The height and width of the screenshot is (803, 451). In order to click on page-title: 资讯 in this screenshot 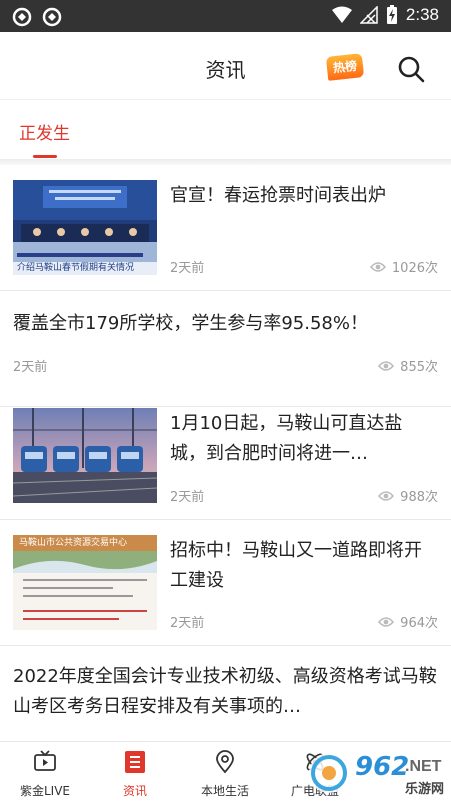, I will do `click(225, 70)`.